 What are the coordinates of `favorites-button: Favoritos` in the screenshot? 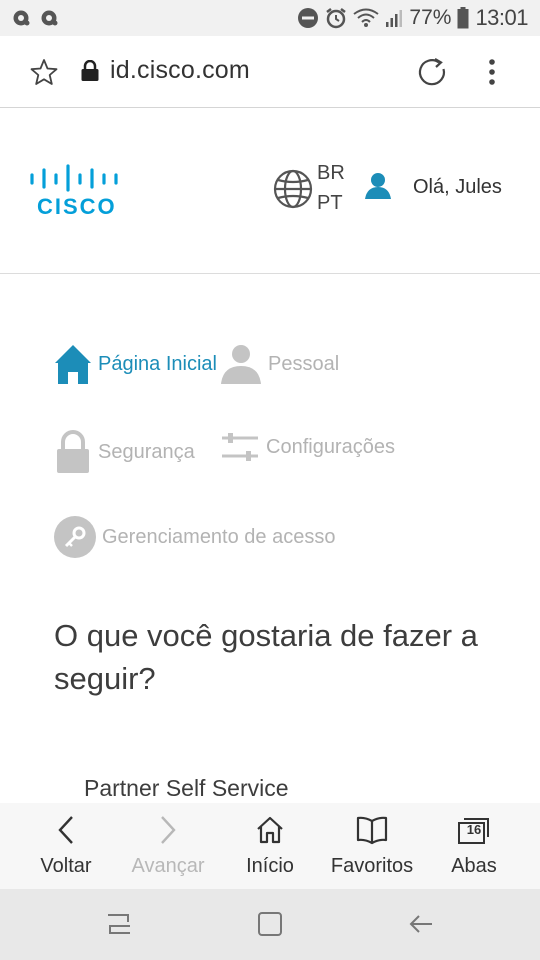 It's located at (372, 846).